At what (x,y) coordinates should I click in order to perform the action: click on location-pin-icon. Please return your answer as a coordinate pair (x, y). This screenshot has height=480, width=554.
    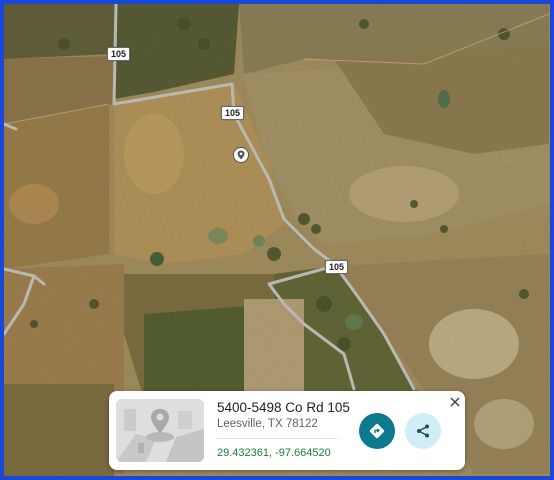
    Looking at the image, I should click on (241, 155).